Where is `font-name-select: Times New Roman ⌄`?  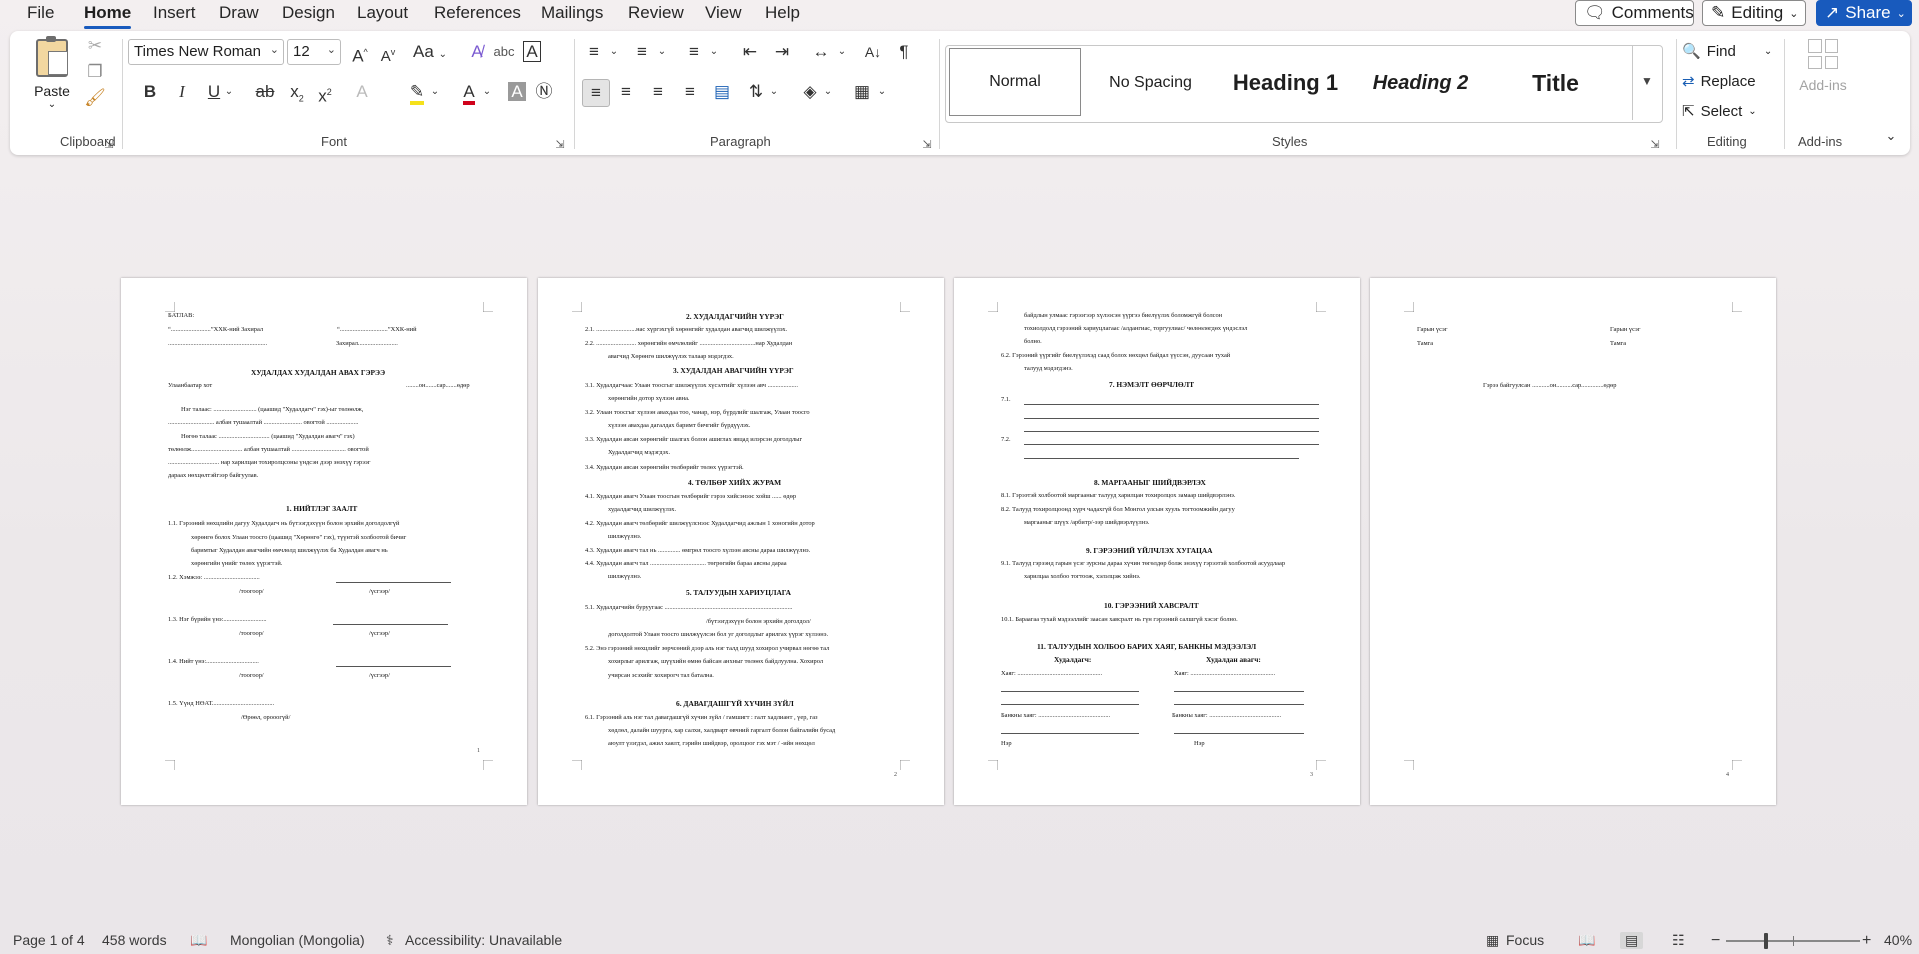 font-name-select: Times New Roman ⌄ is located at coordinates (206, 52).